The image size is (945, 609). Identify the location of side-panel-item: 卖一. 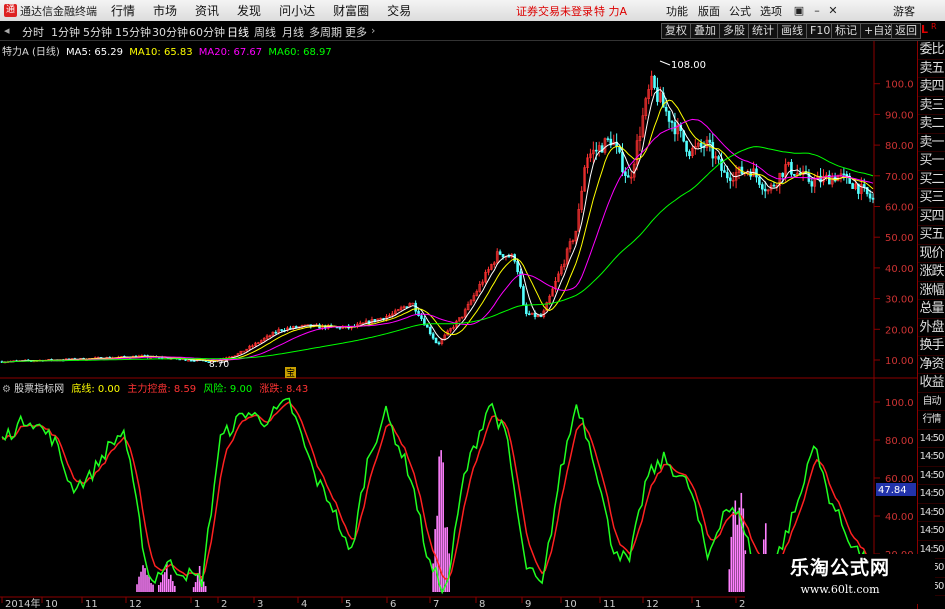
(931, 143).